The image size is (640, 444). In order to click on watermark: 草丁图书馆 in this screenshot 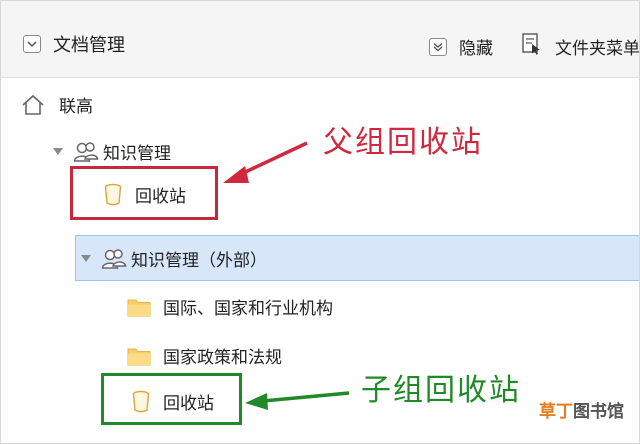, I will do `click(581, 409)`.